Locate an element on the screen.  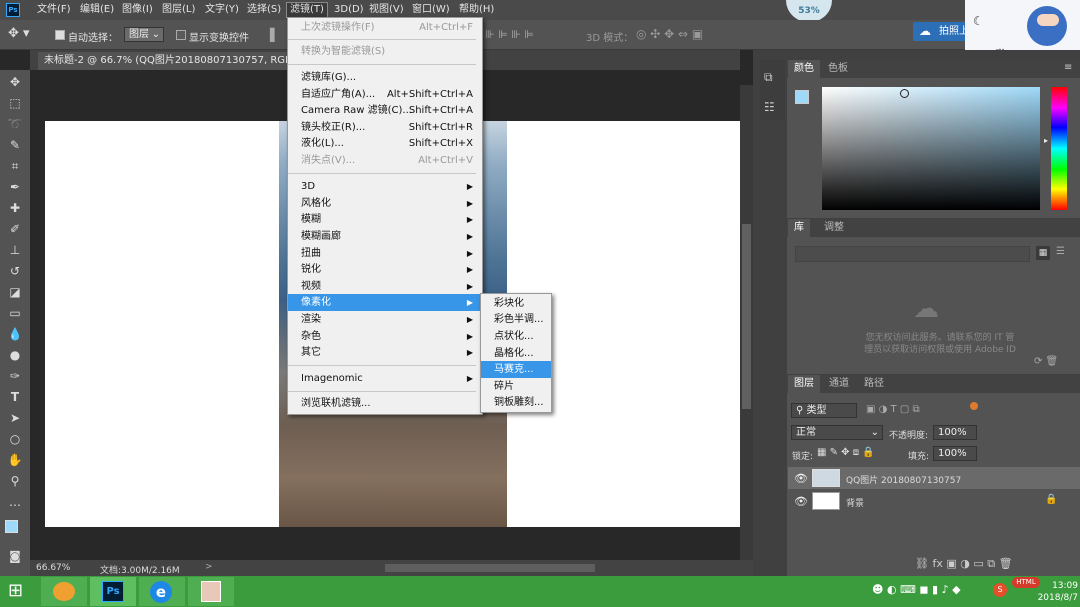
quick-mask-icon: ◙ is located at coordinates (15, 556).